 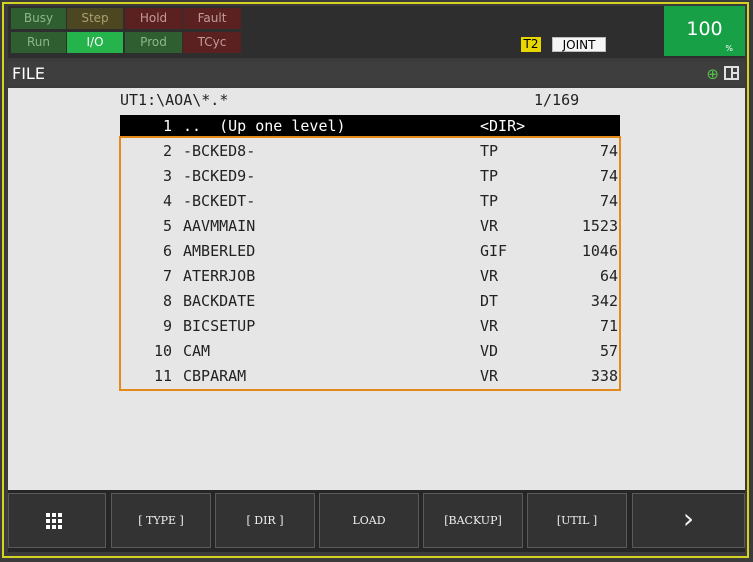 What do you see at coordinates (153, 42) in the screenshot?
I see `lamp-prod: Prod` at bounding box center [153, 42].